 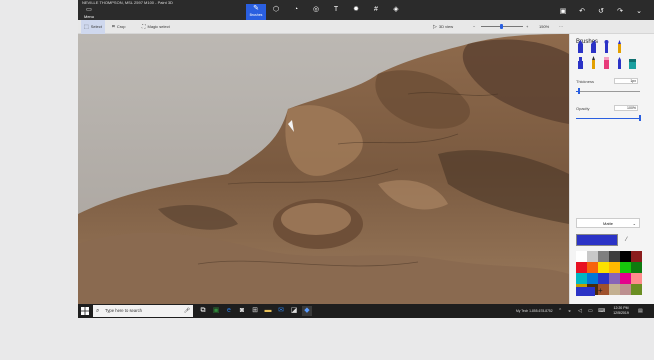 I want to click on current-color-swatch, so click(x=597, y=240).